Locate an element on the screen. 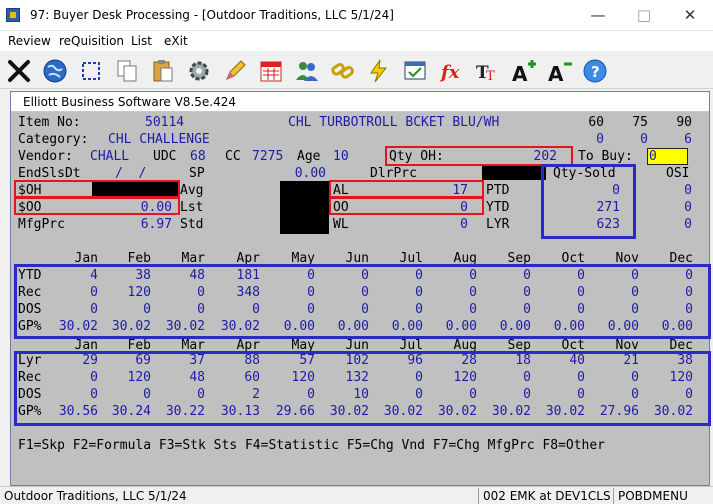 The width and height of the screenshot is (713, 504). print-window-icon is located at coordinates (415, 71).